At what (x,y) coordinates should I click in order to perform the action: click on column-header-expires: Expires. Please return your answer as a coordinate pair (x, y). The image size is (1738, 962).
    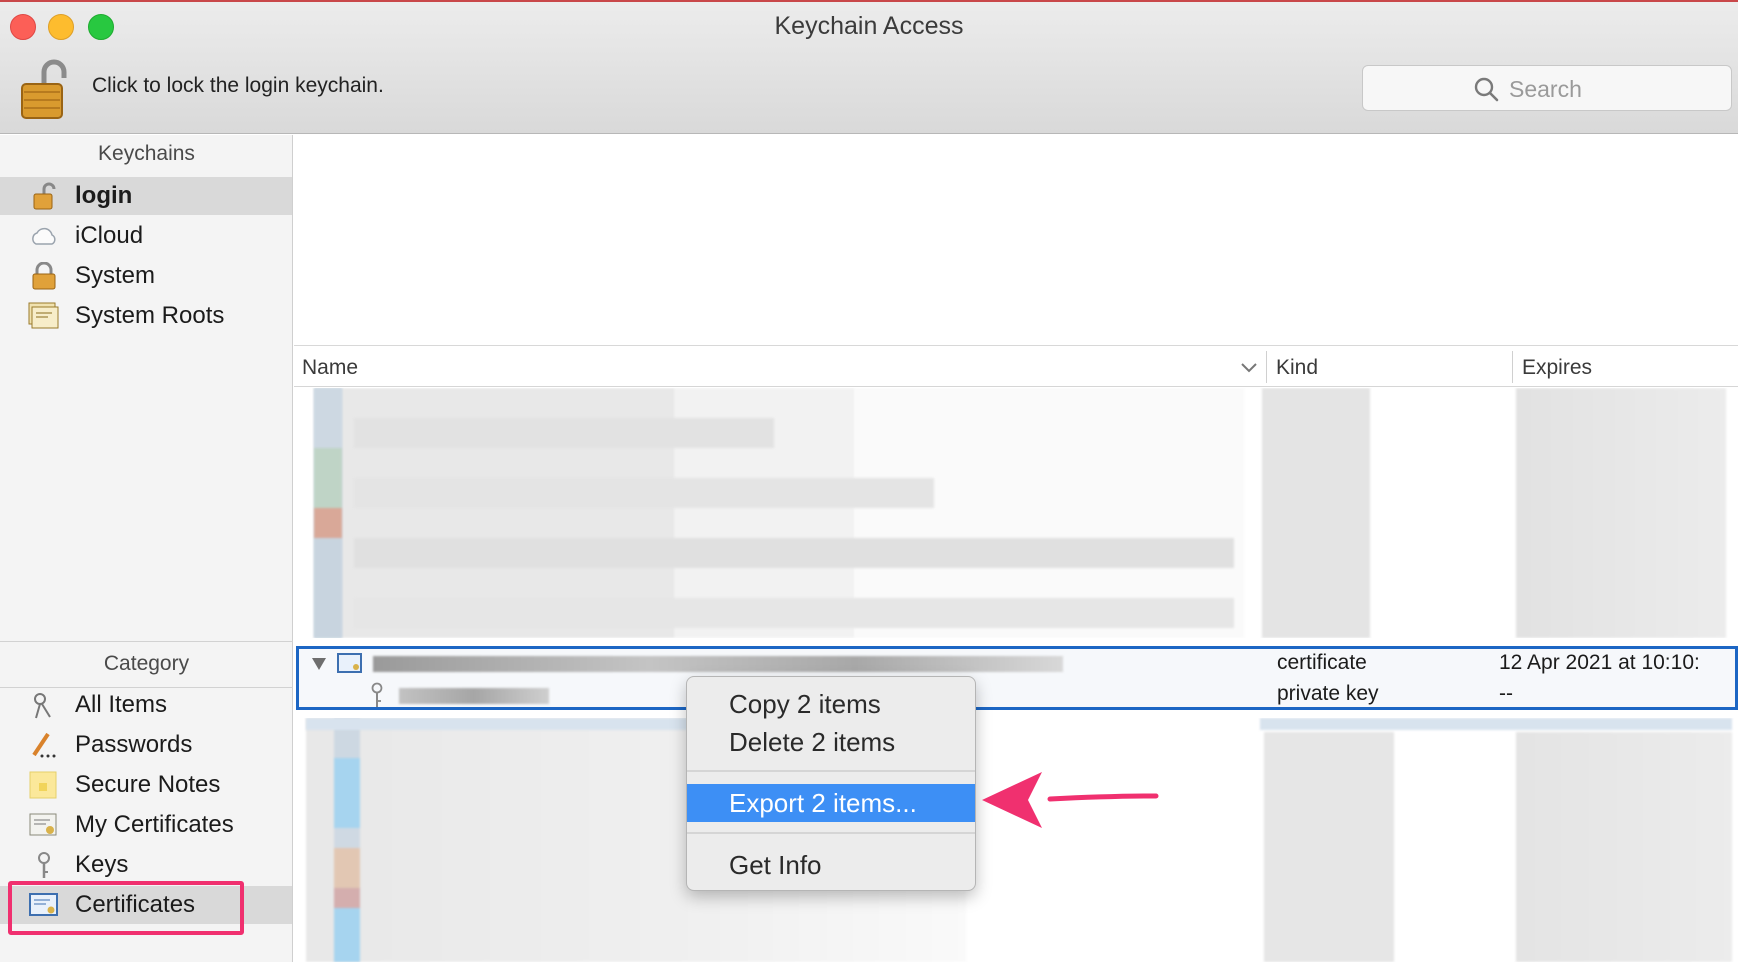
    Looking at the image, I should click on (1557, 368).